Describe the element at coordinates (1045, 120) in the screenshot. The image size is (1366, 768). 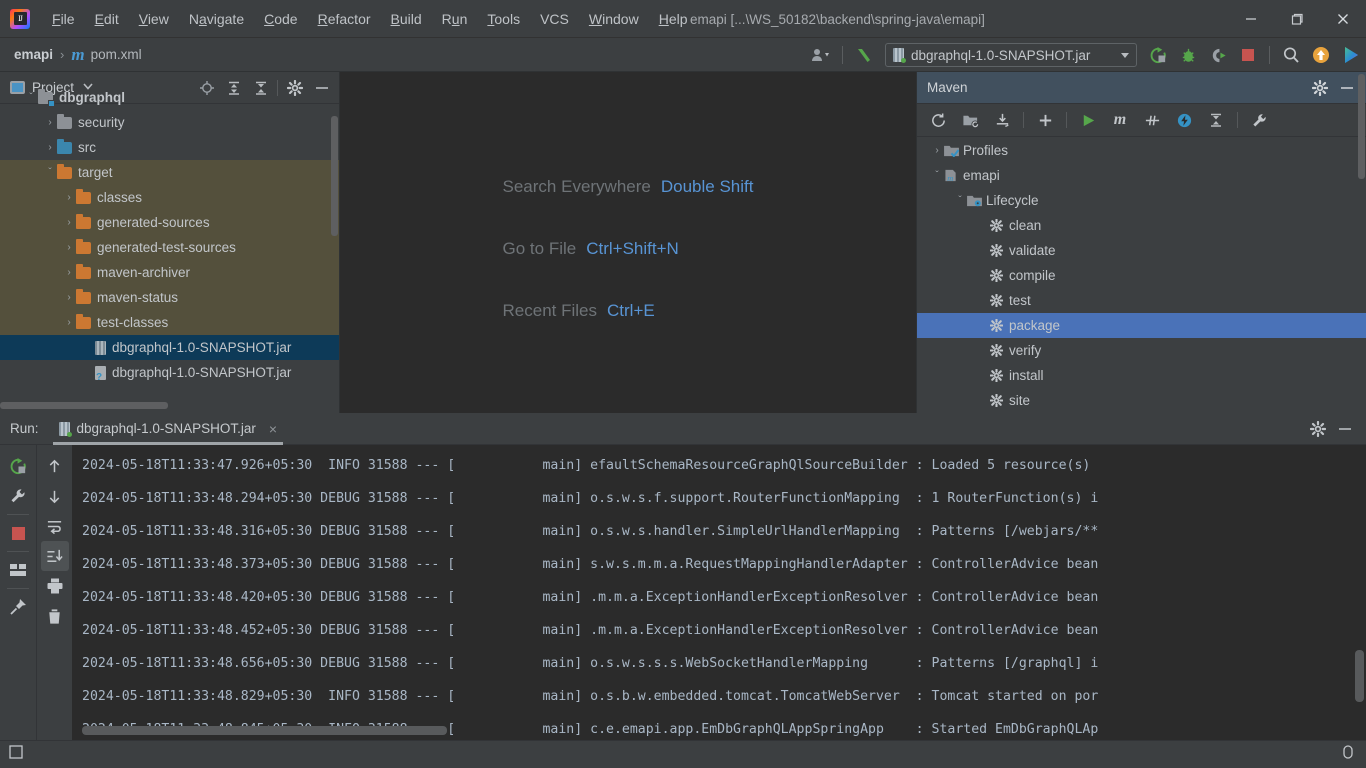
I see `add-icon` at that location.